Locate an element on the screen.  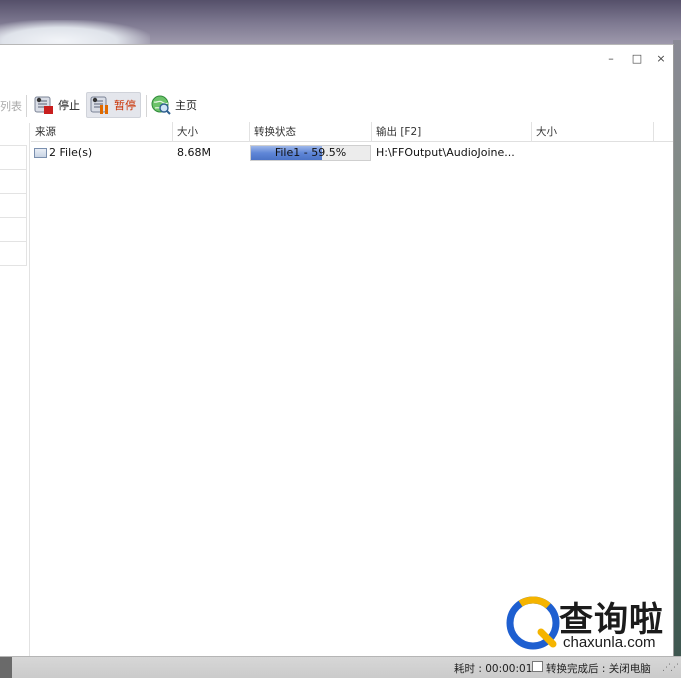
column-header-status: 转换状态 is located at coordinates (311, 132).